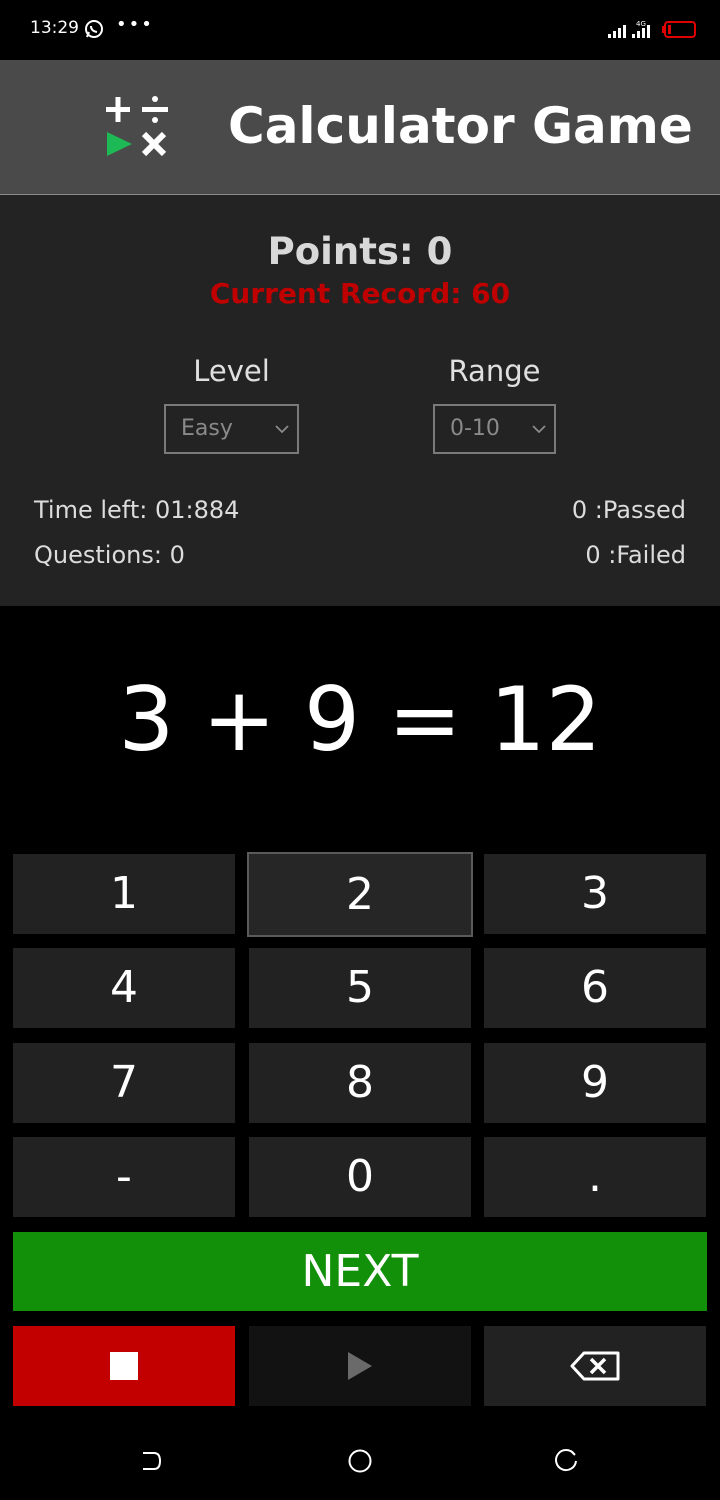 This screenshot has width=720, height=1500. Describe the element at coordinates (124, 894) in the screenshot. I see `key-1: 1` at that location.